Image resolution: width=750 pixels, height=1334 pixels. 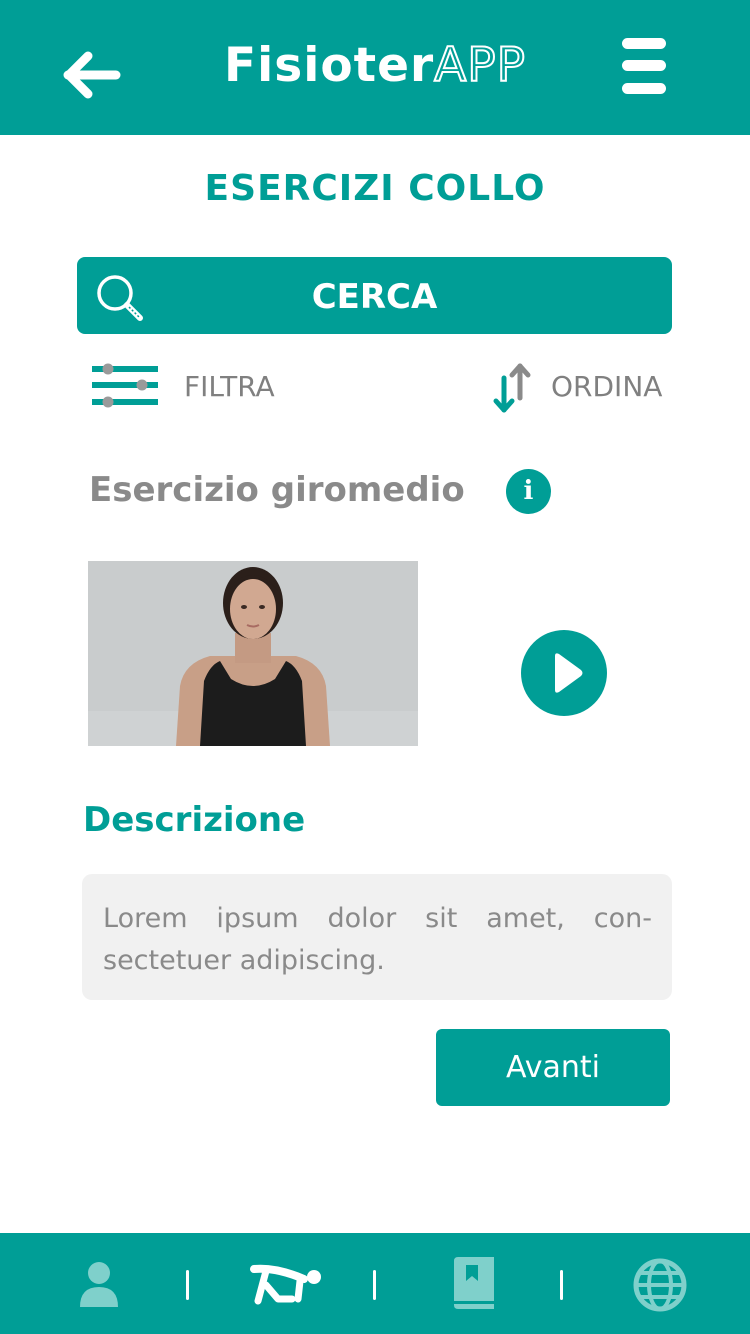 I want to click on arrow-left-icon, so click(x=92, y=75).